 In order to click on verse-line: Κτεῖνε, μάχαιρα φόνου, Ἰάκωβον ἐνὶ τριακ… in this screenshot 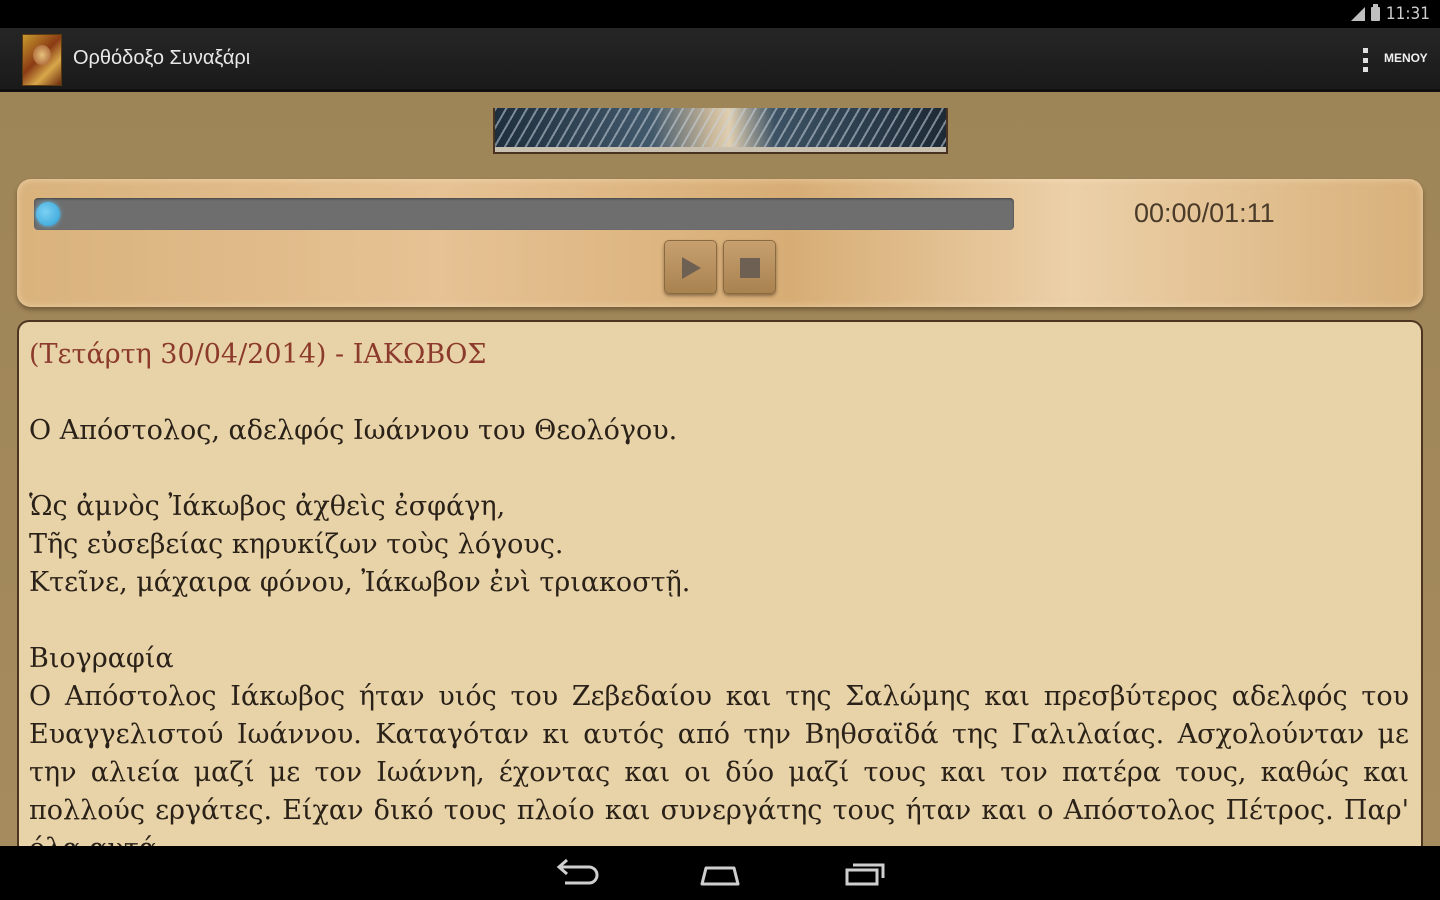, I will do `click(360, 582)`.